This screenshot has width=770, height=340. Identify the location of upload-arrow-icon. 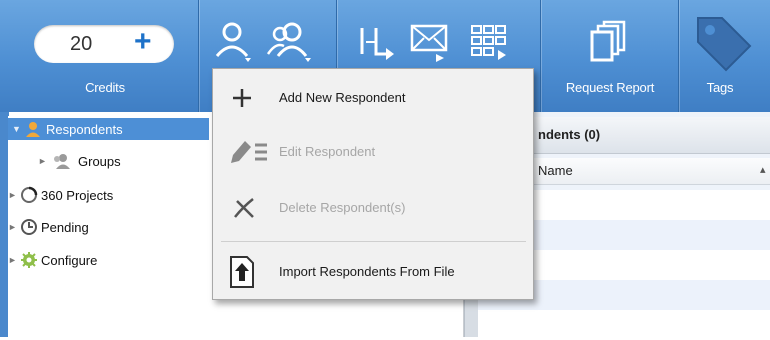
(242, 272).